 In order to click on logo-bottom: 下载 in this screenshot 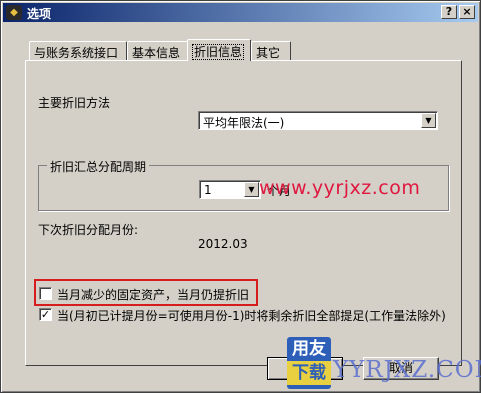, I will do `click(309, 373)`.